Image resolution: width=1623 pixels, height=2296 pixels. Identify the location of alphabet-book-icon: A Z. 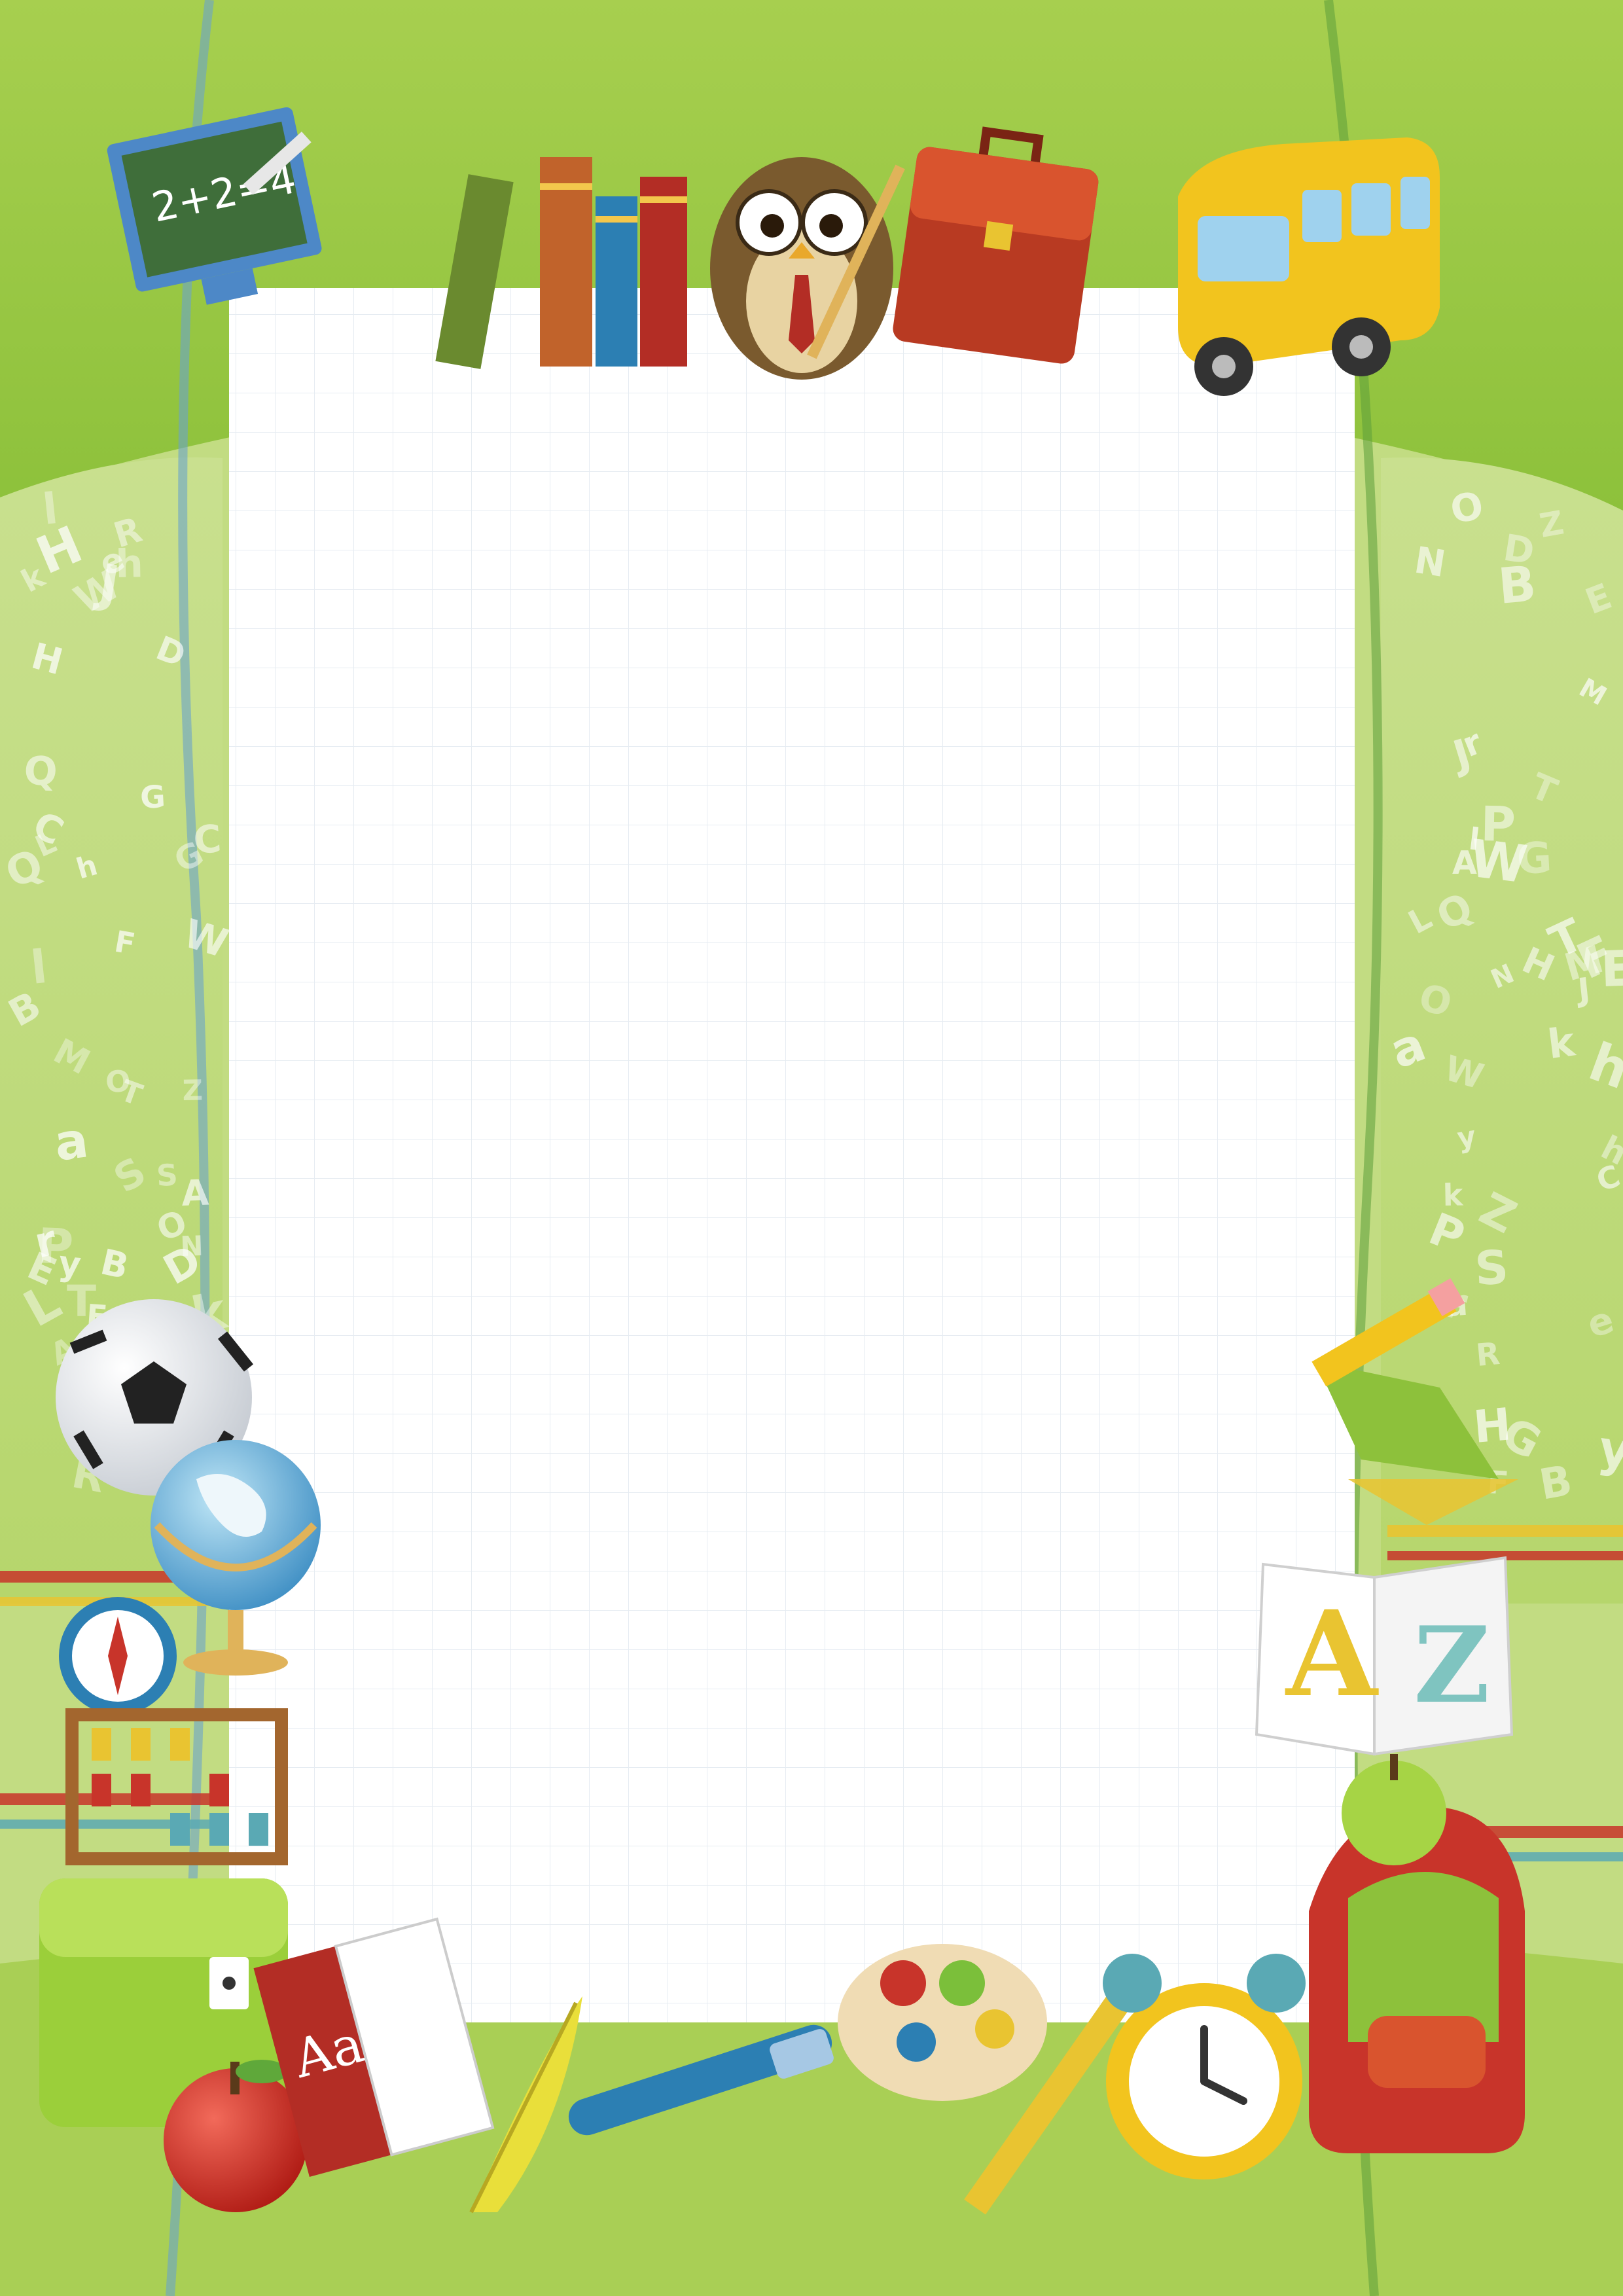
(1384, 1656).